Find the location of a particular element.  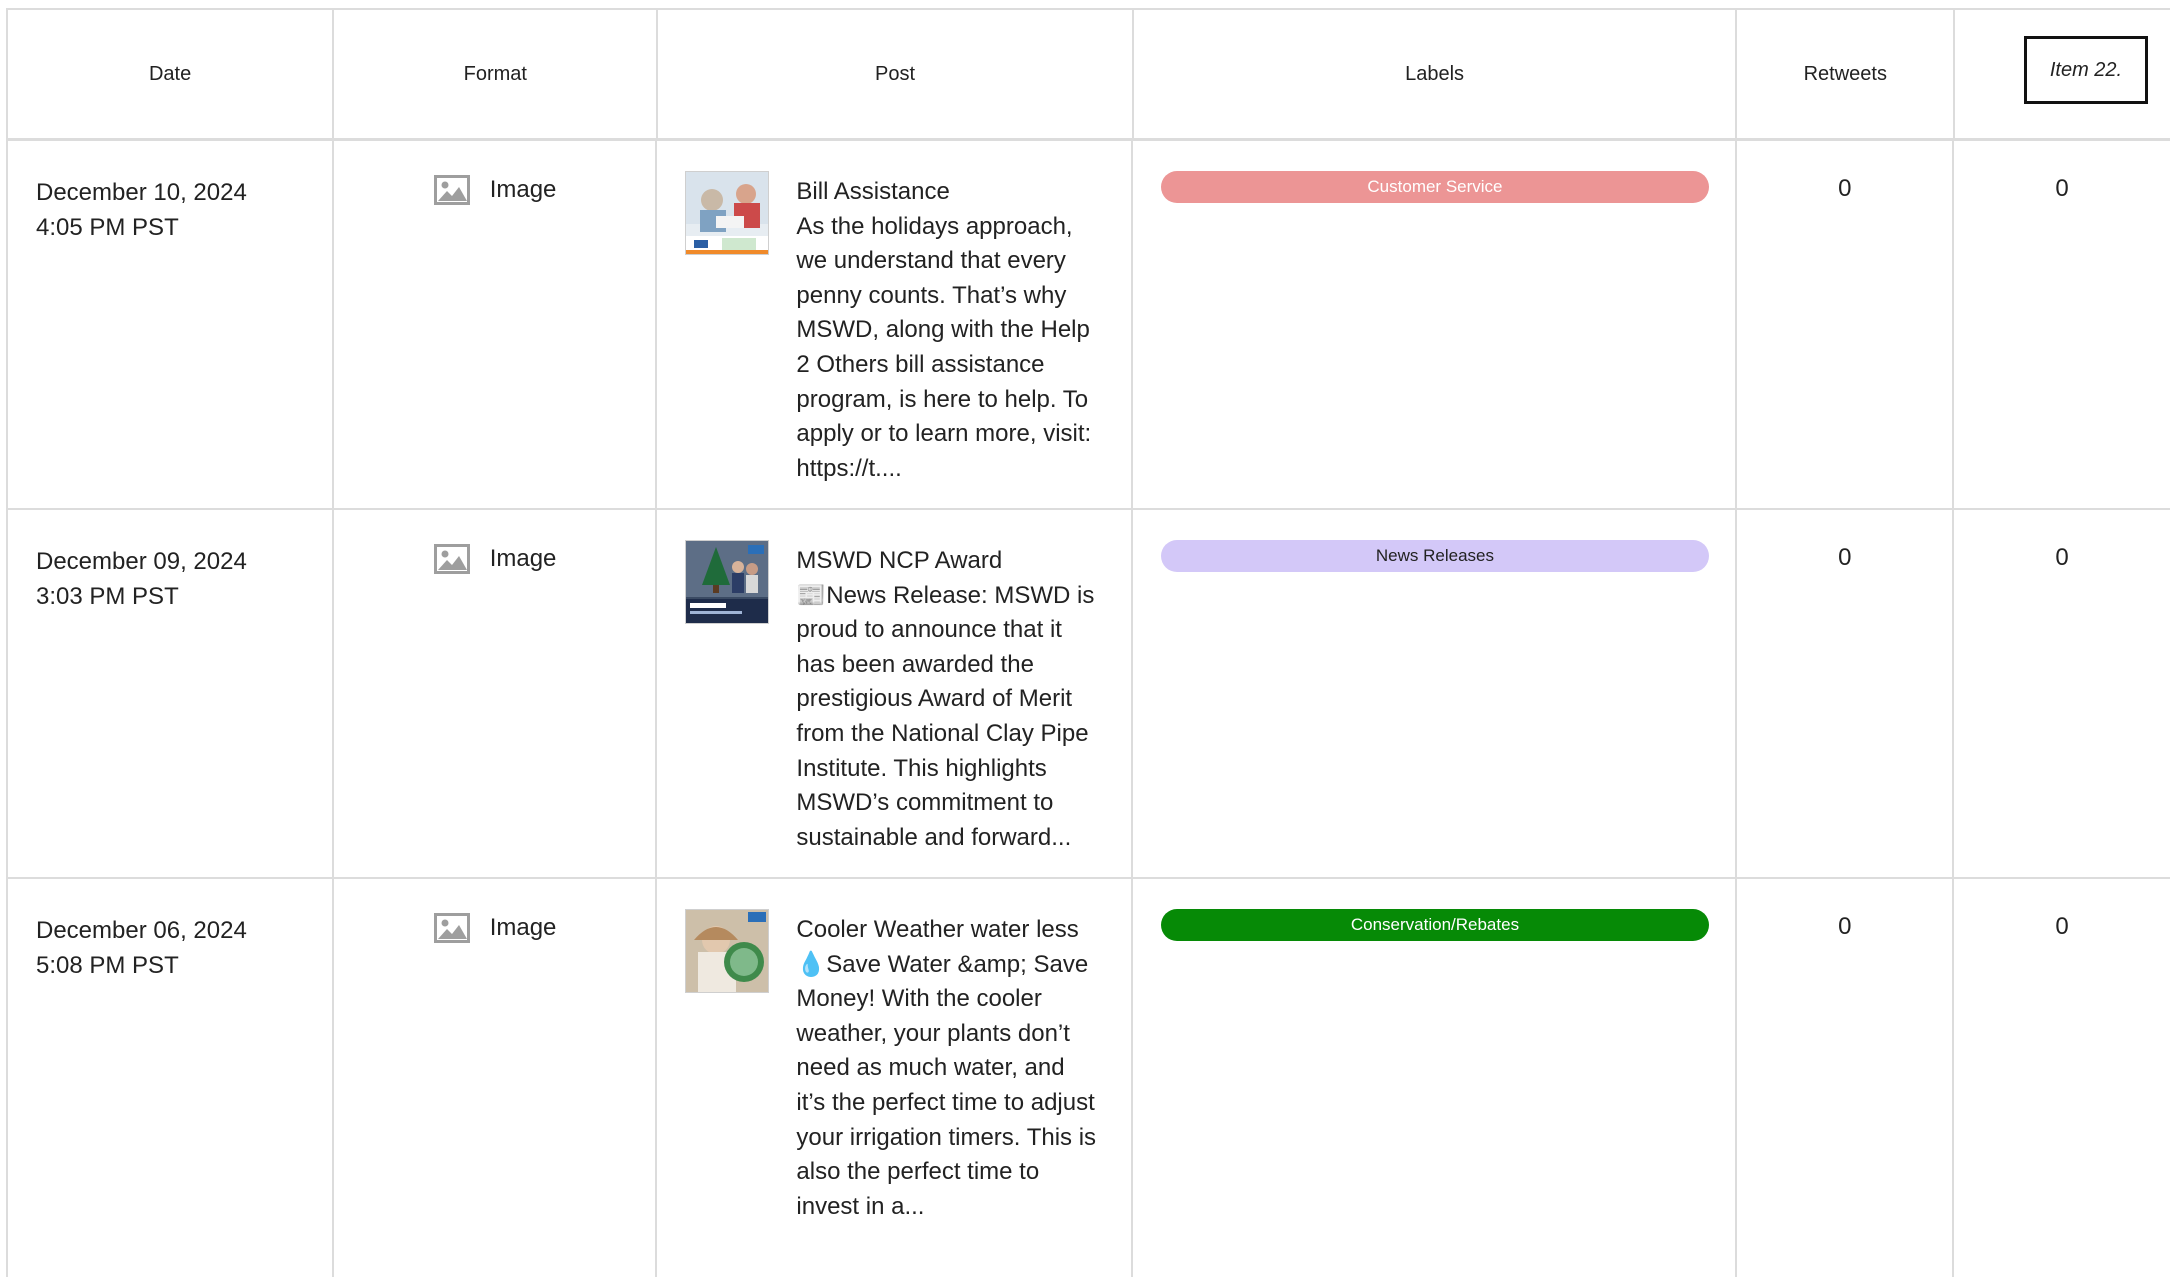

header-labels: Labels is located at coordinates (1436, 74).